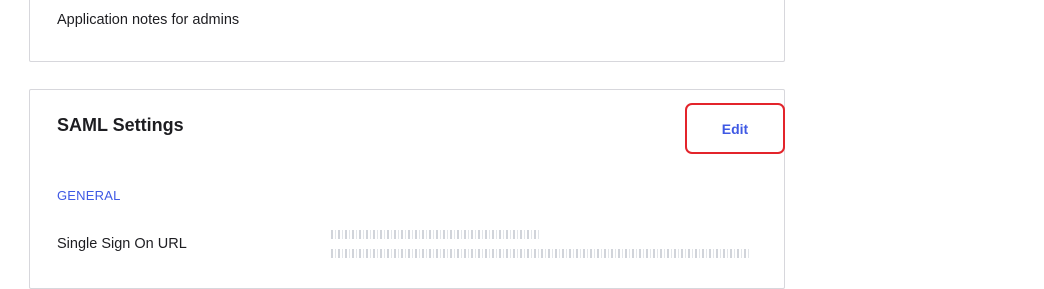 Image resolution: width=1044 pixels, height=289 pixels. I want to click on sso-url-label: Single Sign On URL, so click(122, 244).